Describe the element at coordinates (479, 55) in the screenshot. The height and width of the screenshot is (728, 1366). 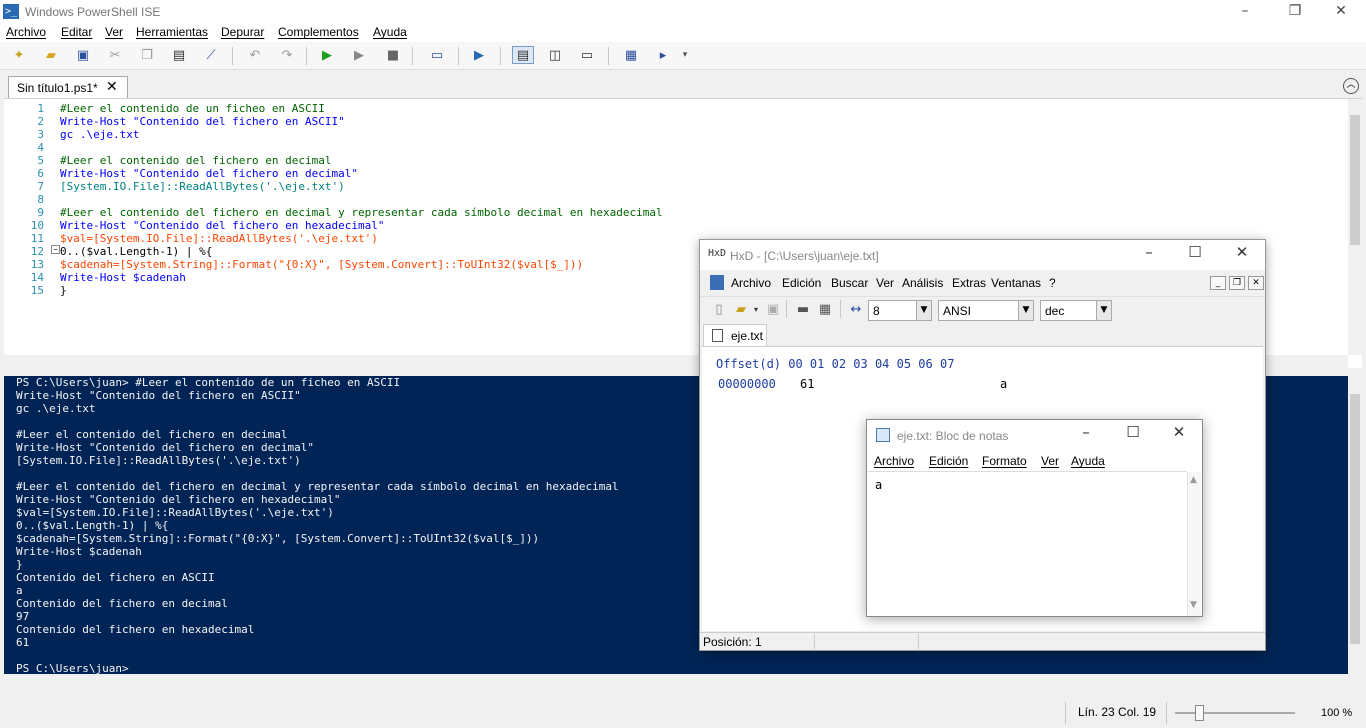
I see `powershell-console-icon: ▶` at that location.